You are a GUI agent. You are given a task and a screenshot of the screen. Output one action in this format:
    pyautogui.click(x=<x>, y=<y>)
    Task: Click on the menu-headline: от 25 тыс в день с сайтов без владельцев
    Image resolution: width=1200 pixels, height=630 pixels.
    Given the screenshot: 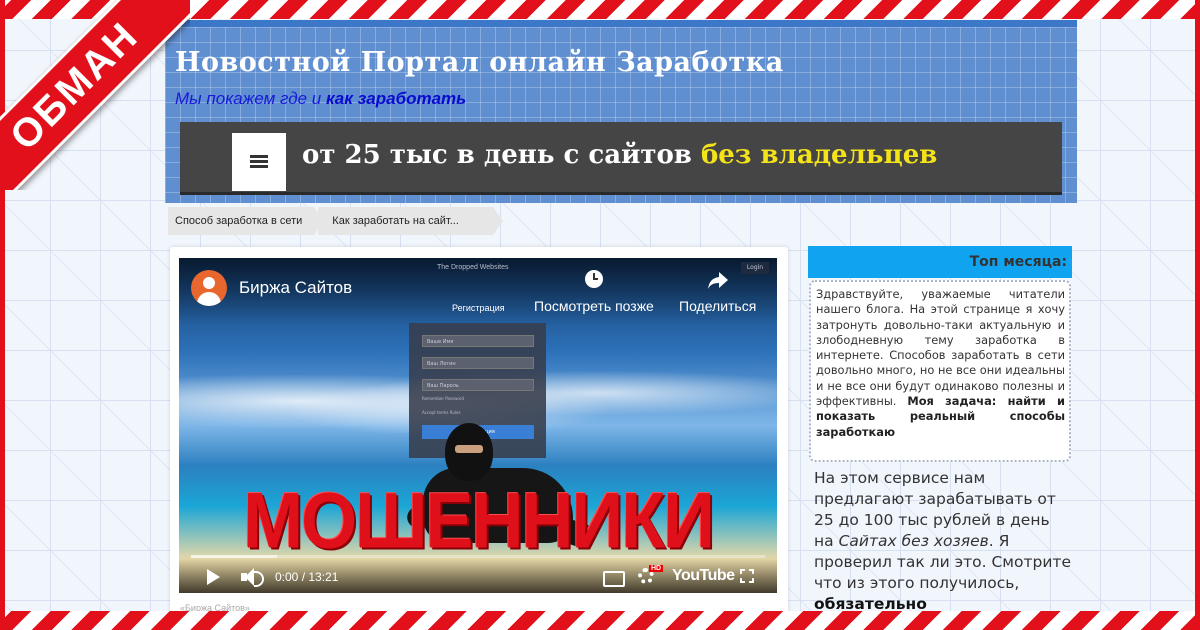 What is the action you would take?
    pyautogui.click(x=619, y=155)
    